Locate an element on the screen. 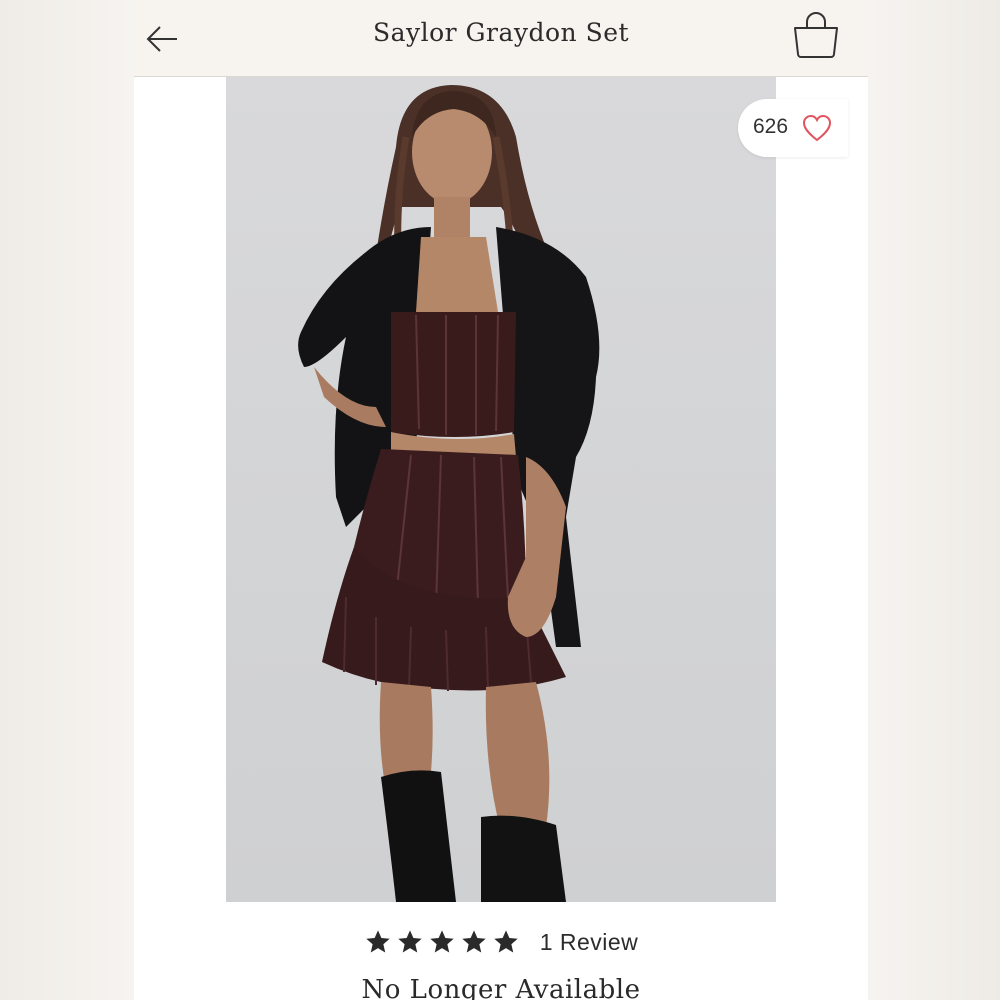  top-nav-bar: Saylor Graydon Set is located at coordinates (501, 38).